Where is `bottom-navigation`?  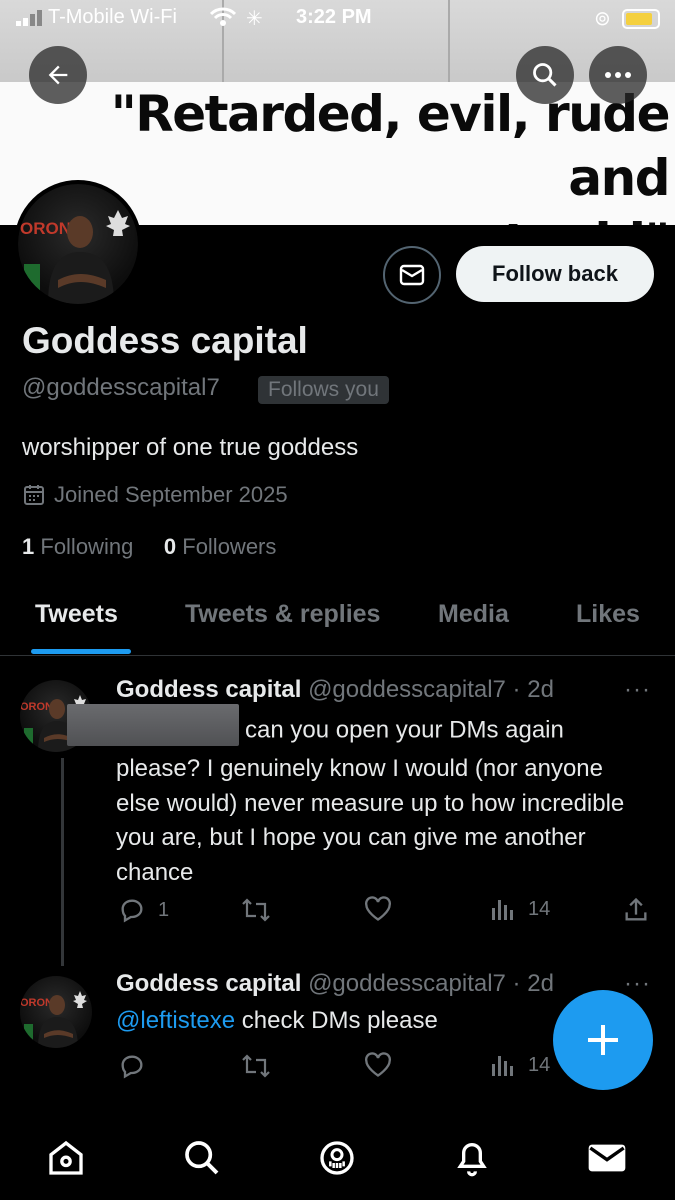
bottom-navigation is located at coordinates (337, 1160).